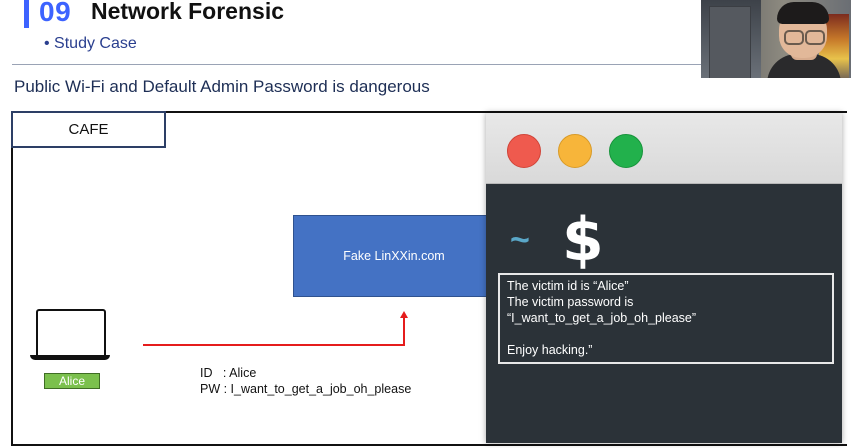 The image size is (851, 448). Describe the element at coordinates (602, 318) in the screenshot. I see `output-line: “I_want_to_get_a_job_oh_please”` at that location.